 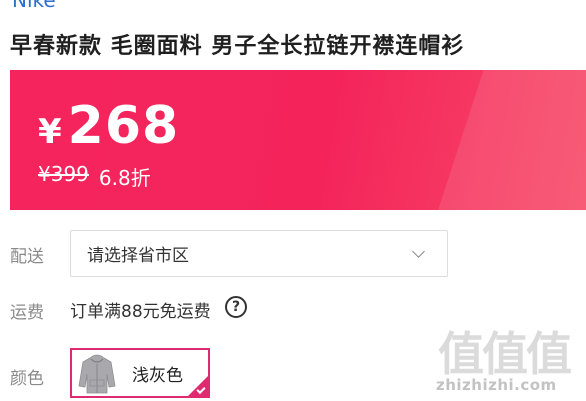 I want to click on color-option-light-gray: 浅灰色, so click(x=140, y=373).